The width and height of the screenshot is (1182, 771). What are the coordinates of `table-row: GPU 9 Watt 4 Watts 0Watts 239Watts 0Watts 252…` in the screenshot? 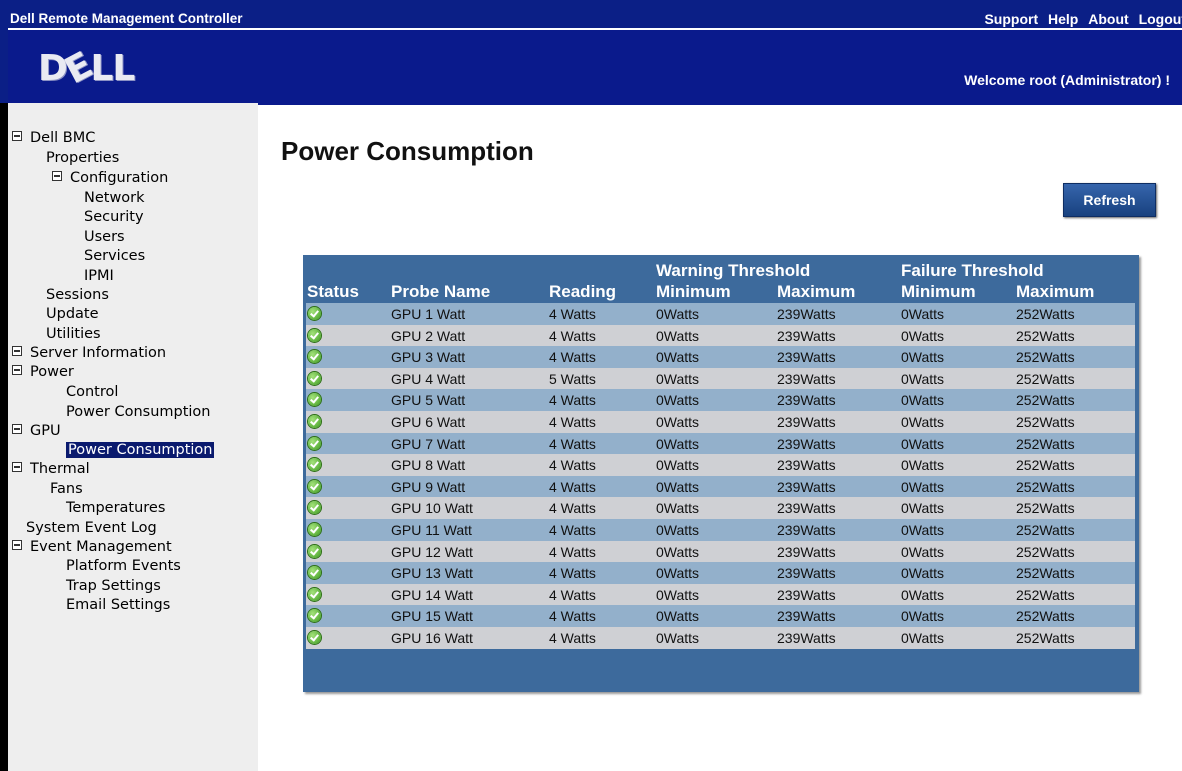 It's located at (720, 486).